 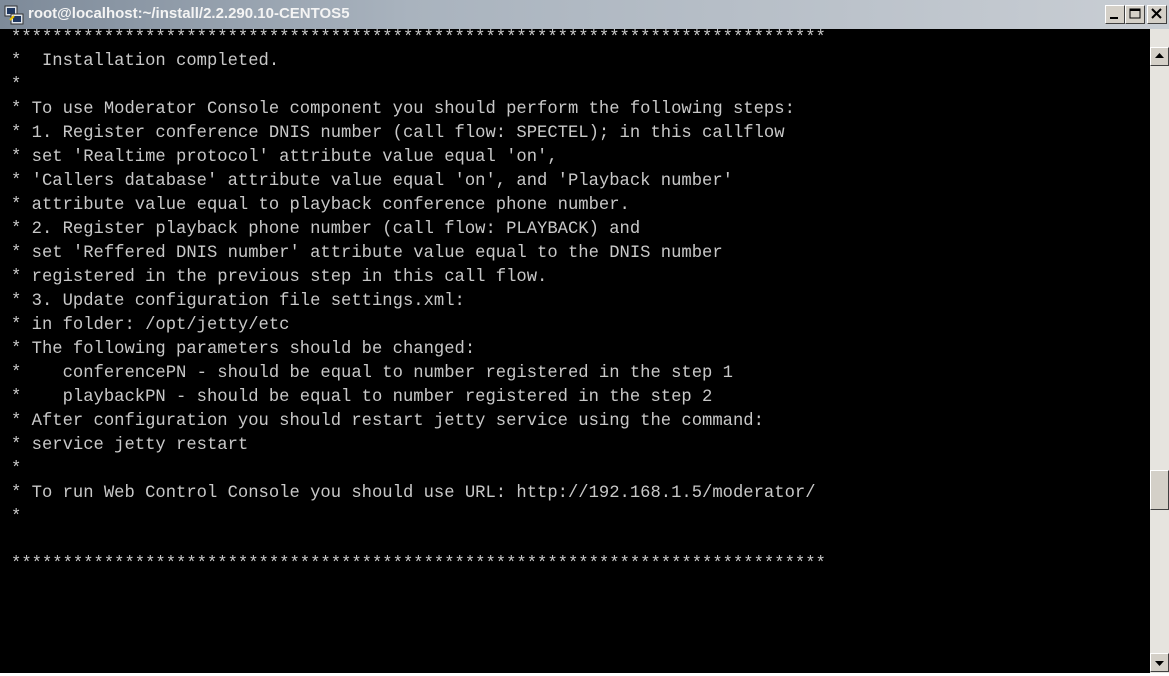 What do you see at coordinates (1159, 490) in the screenshot?
I see `scroll-thumb` at bounding box center [1159, 490].